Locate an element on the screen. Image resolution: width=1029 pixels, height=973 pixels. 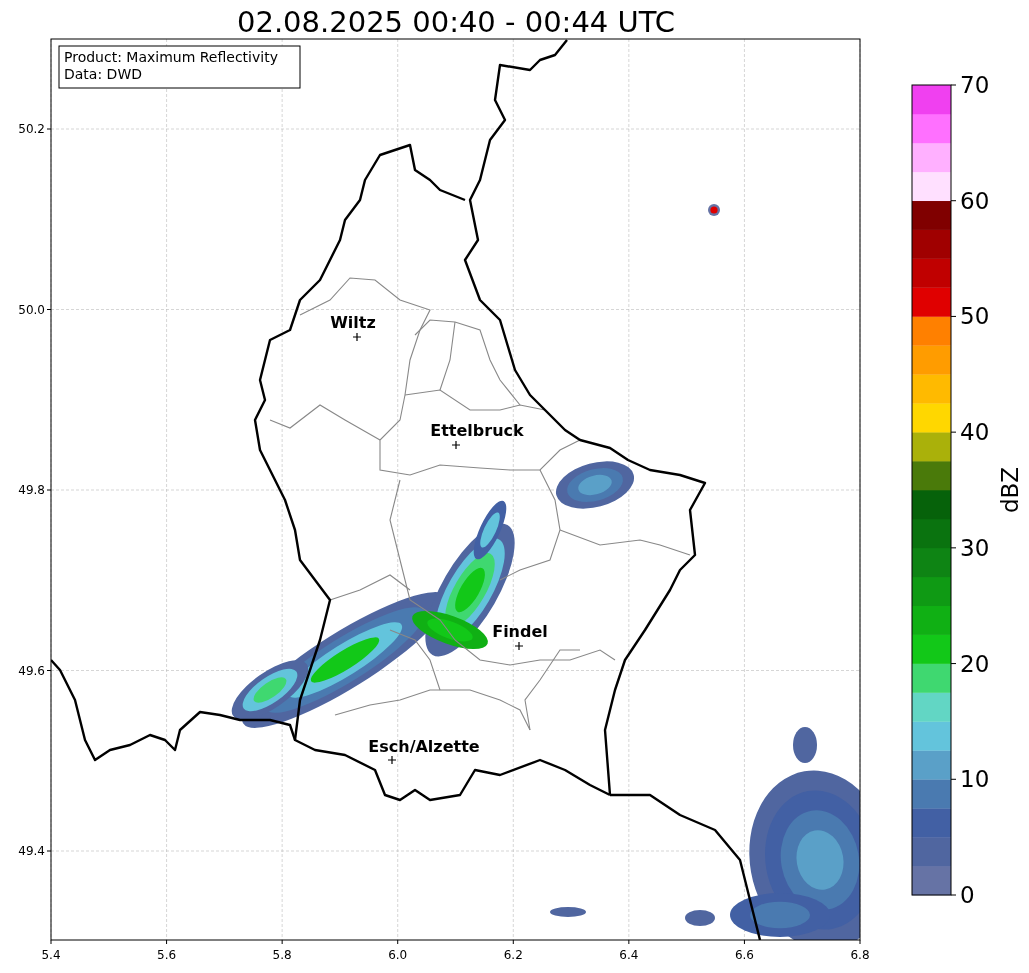
y-tick-label: 49.6 is located at coordinates (31, 670).